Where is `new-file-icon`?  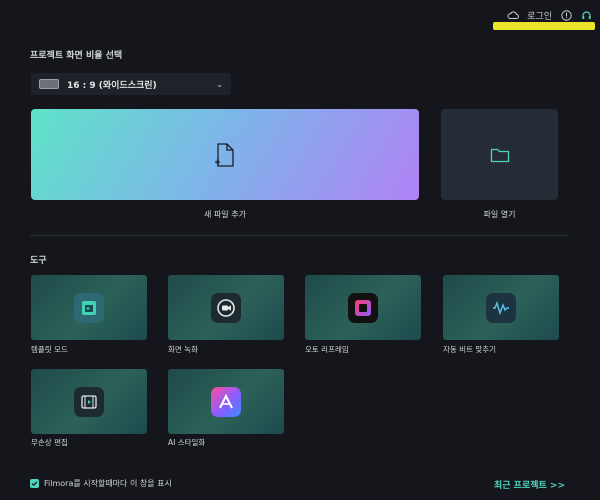 new-file-icon is located at coordinates (224, 154).